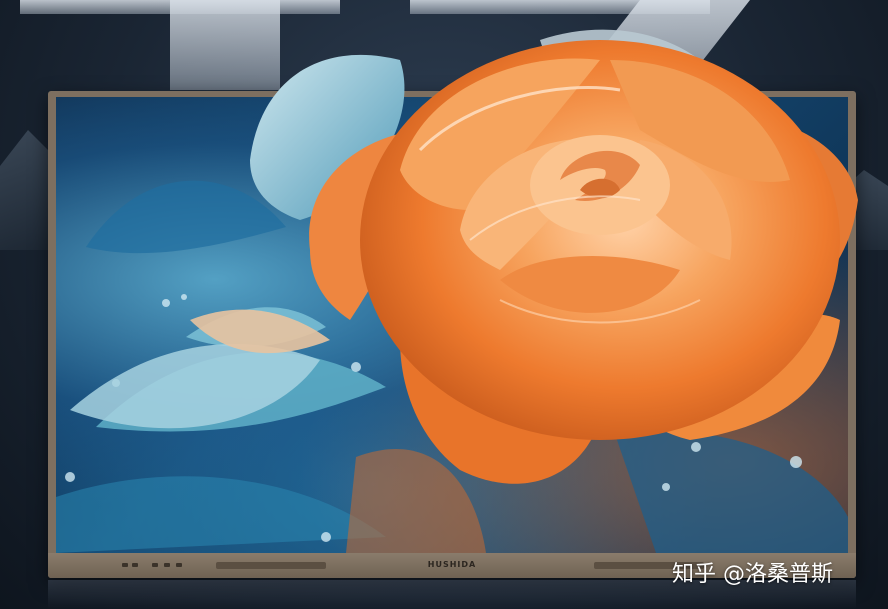 Image resolution: width=888 pixels, height=609 pixels. I want to click on background-glyph-stem, so click(225, 45).